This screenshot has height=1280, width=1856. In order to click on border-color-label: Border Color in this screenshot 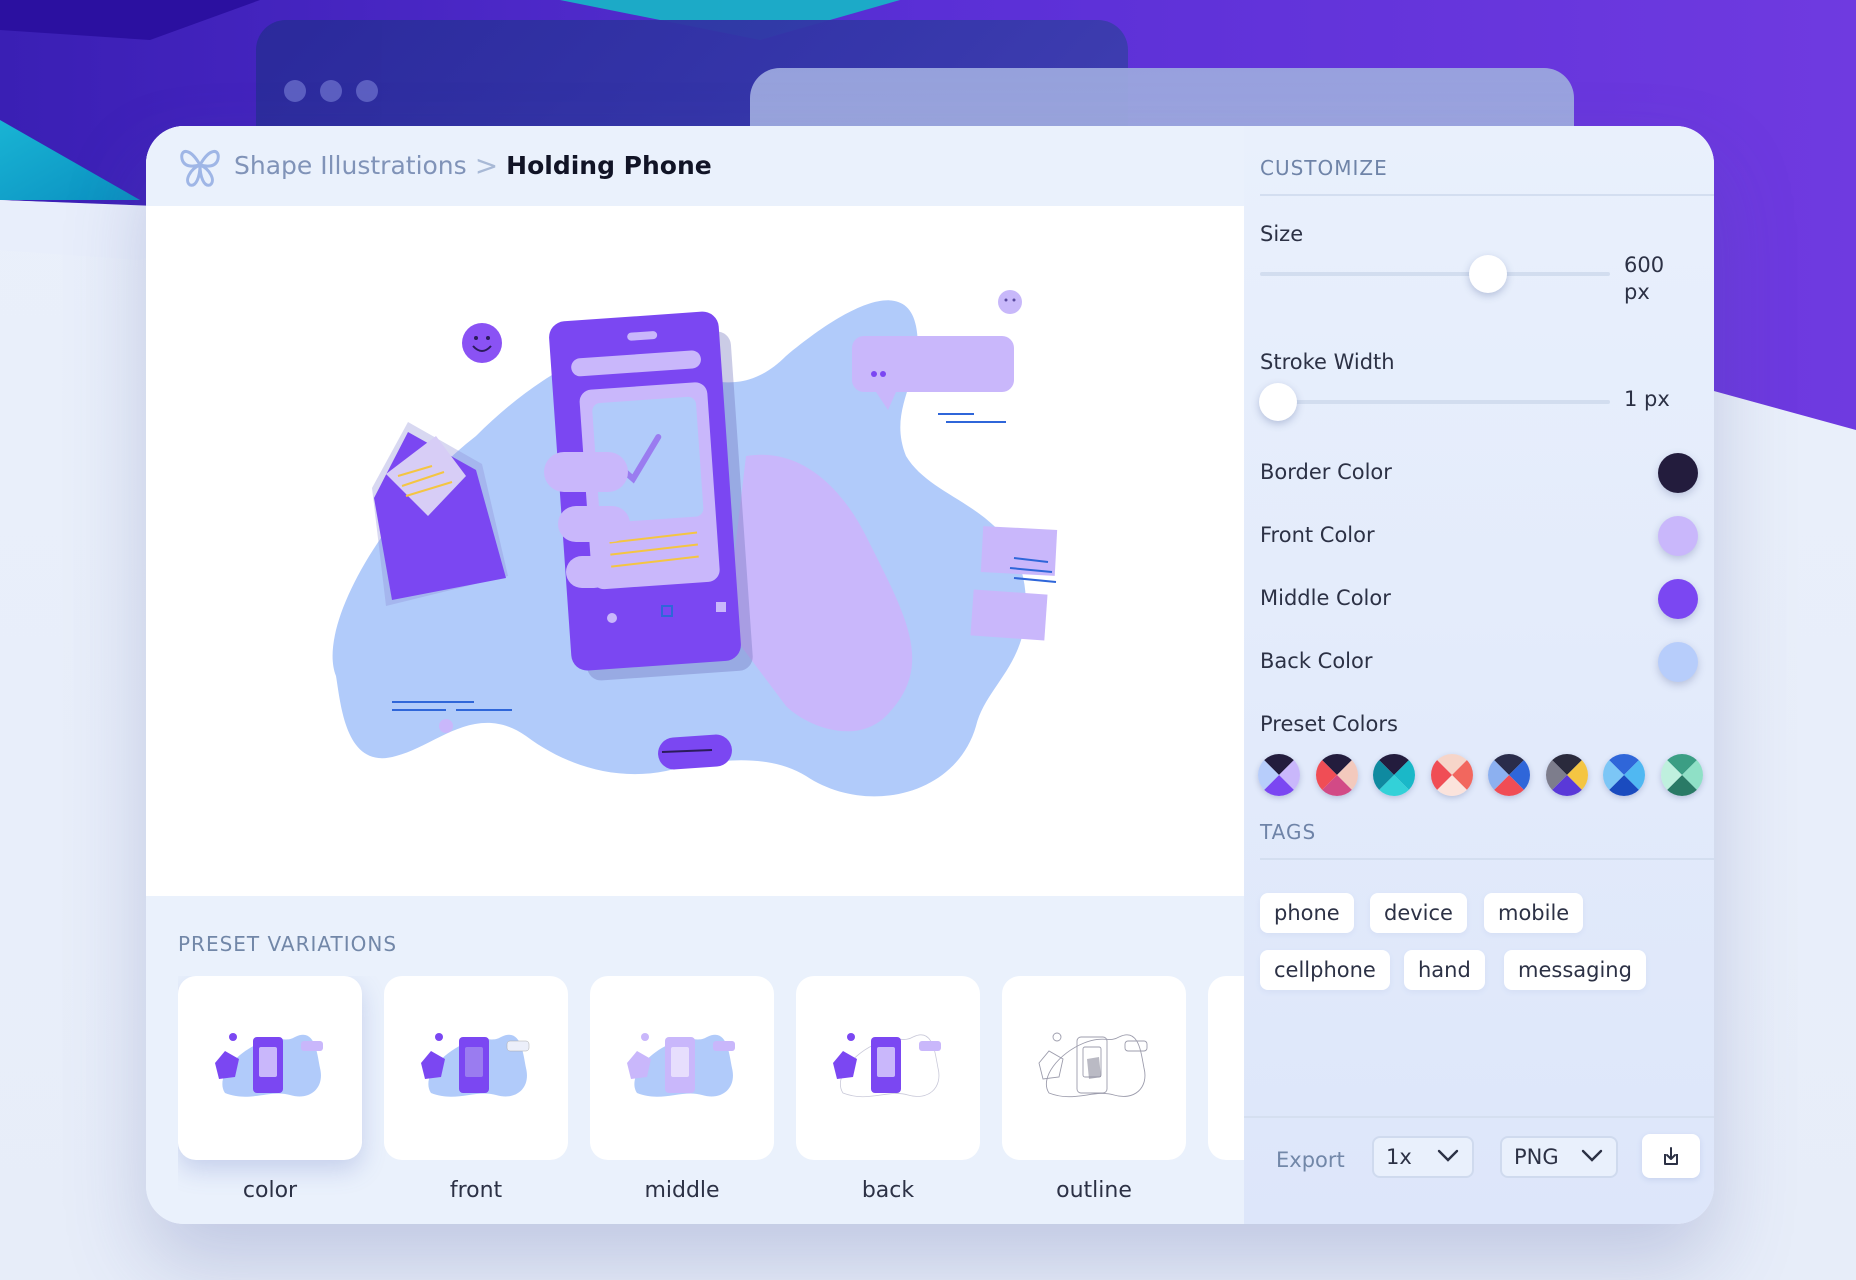, I will do `click(1326, 472)`.